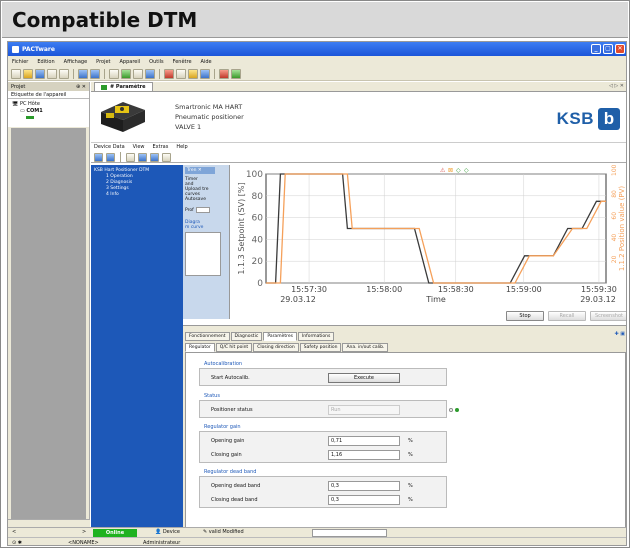 This screenshot has height=548, width=630. What do you see at coordinates (525, 316) in the screenshot?
I see `stop-button: Stop` at bounding box center [525, 316].